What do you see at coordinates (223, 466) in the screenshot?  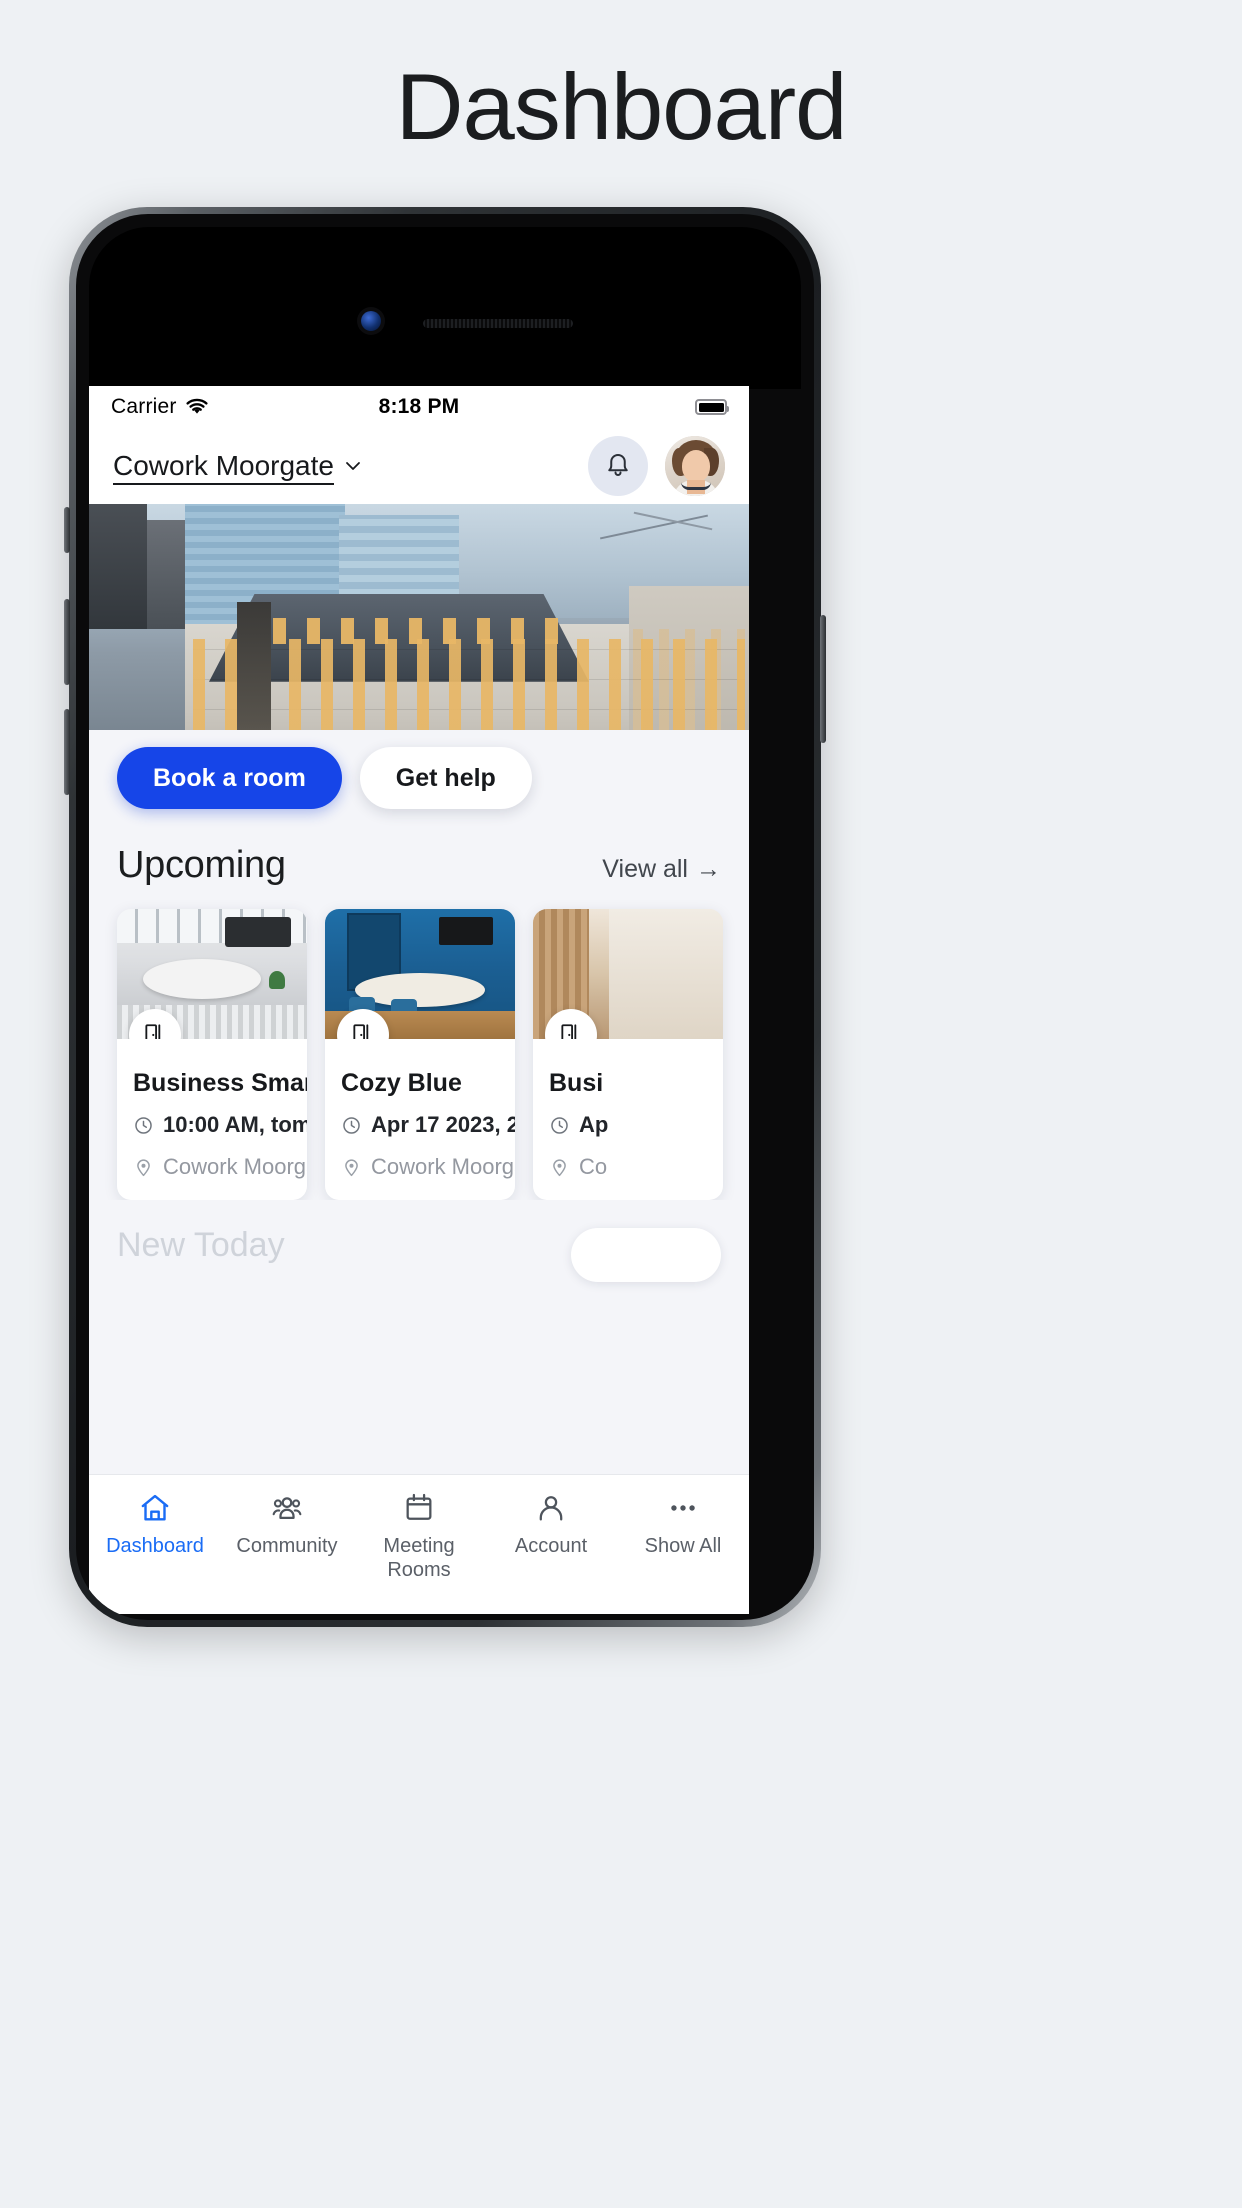 I see `venue-name-label: Cowork Moorgate` at bounding box center [223, 466].